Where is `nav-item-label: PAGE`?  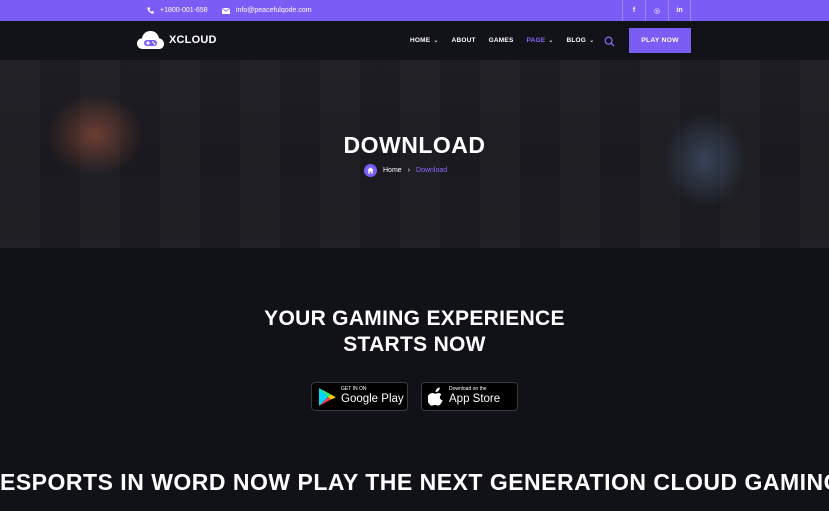
nav-item-label: PAGE is located at coordinates (536, 40).